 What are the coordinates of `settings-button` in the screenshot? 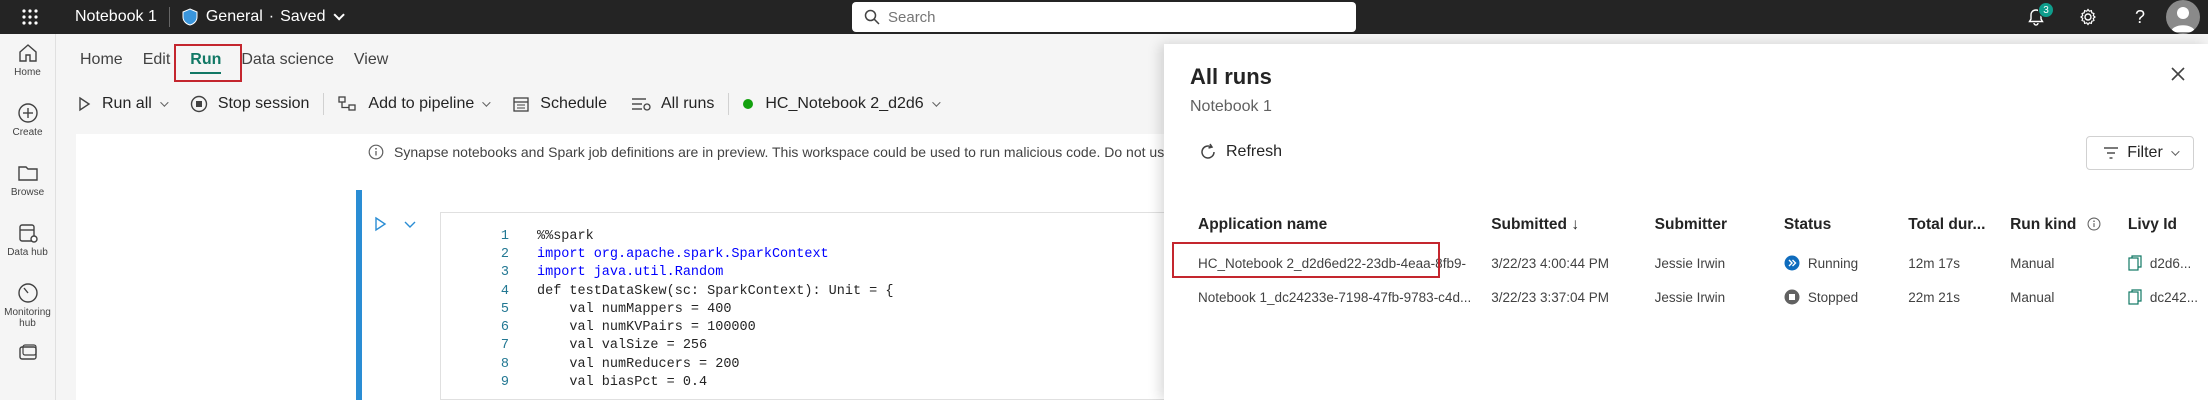 It's located at (2088, 17).